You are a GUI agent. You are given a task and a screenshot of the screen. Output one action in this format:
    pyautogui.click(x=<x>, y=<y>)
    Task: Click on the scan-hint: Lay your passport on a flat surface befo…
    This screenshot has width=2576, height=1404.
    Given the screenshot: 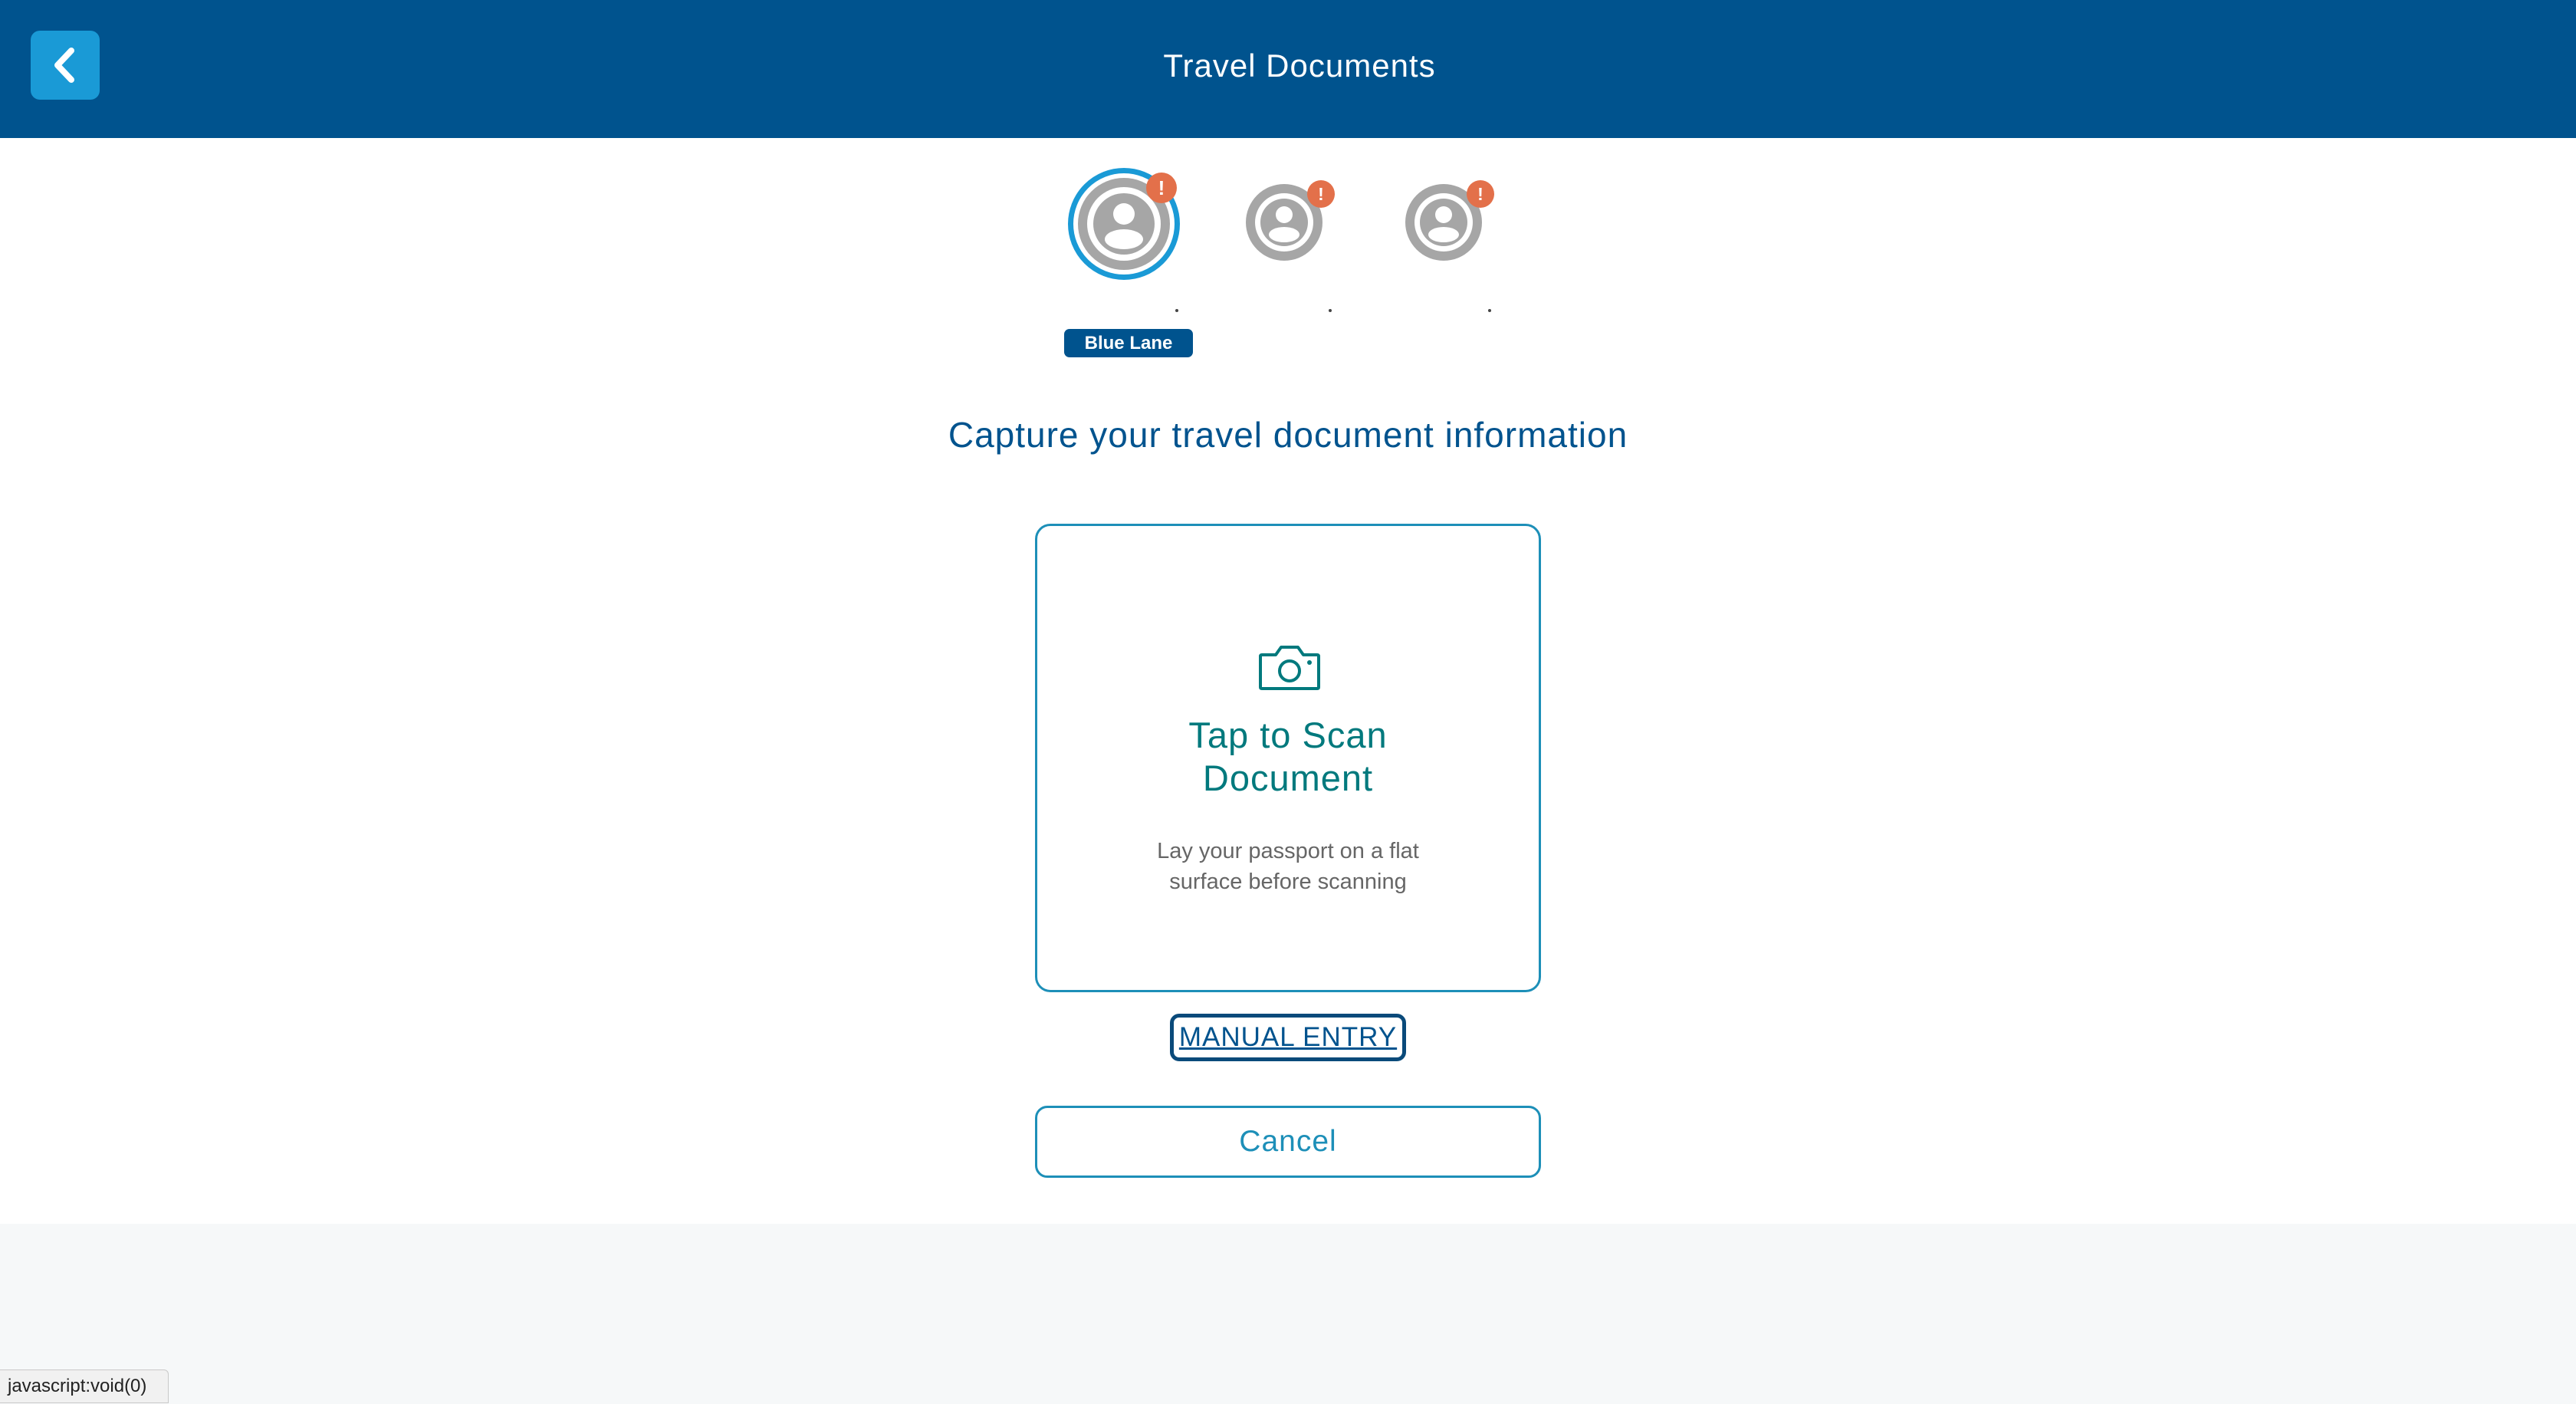 What is the action you would take?
    pyautogui.click(x=1288, y=866)
    